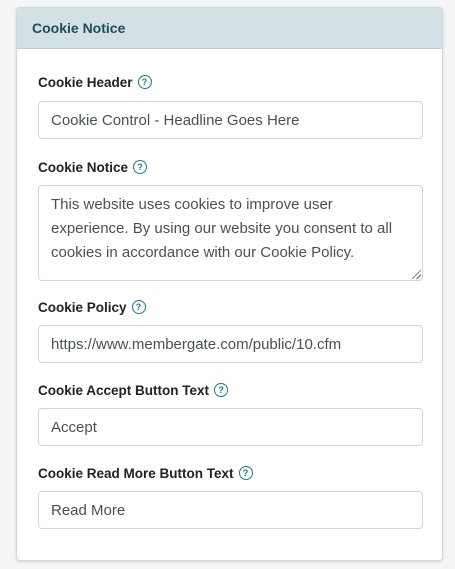 This screenshot has width=455, height=569. I want to click on cookie-read-more-label-text: Cookie Read More Button Text, so click(136, 473).